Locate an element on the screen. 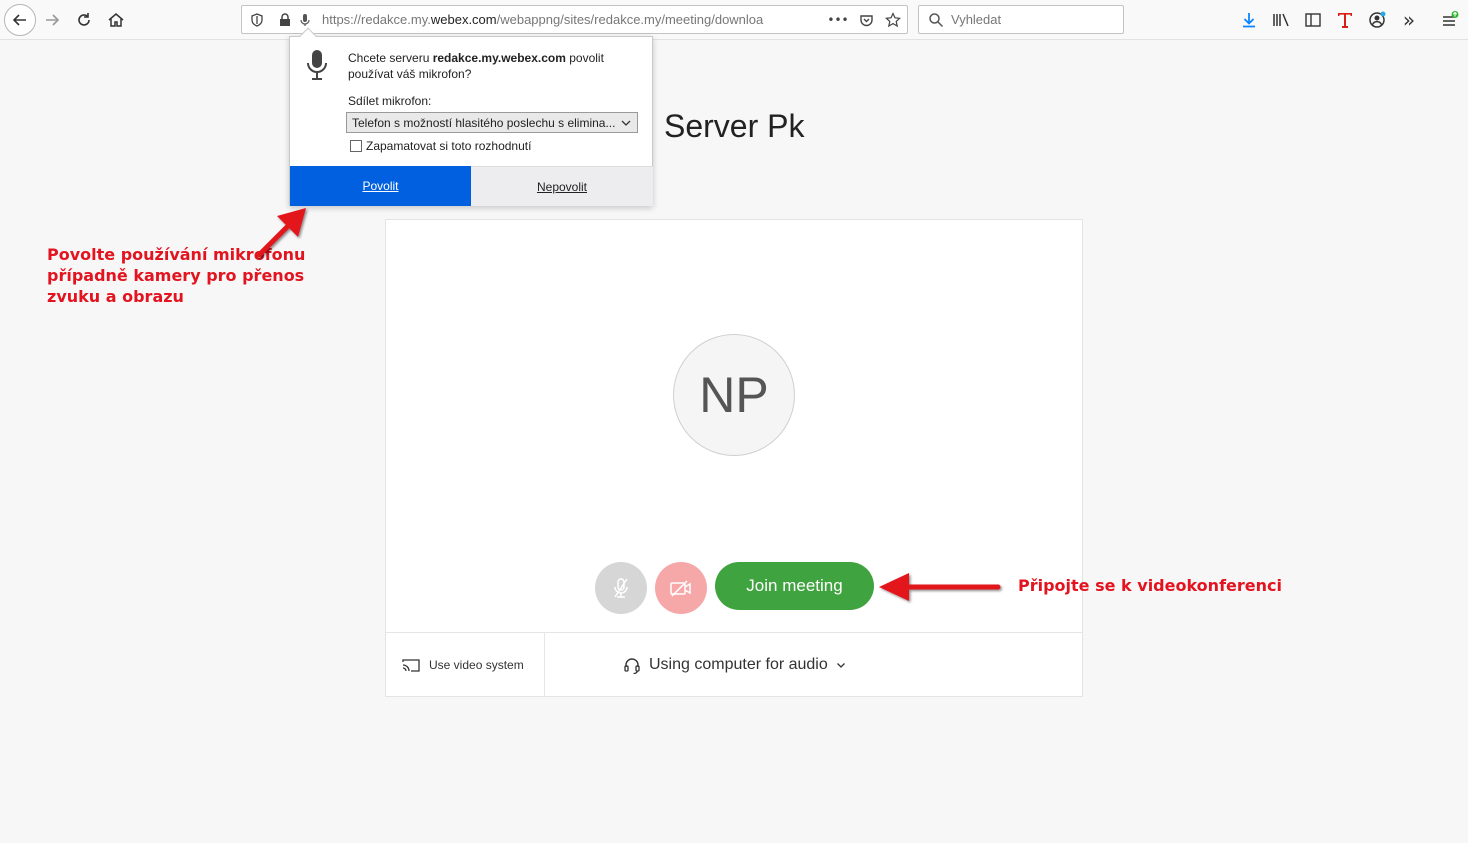  forward-button is located at coordinates (52, 20).